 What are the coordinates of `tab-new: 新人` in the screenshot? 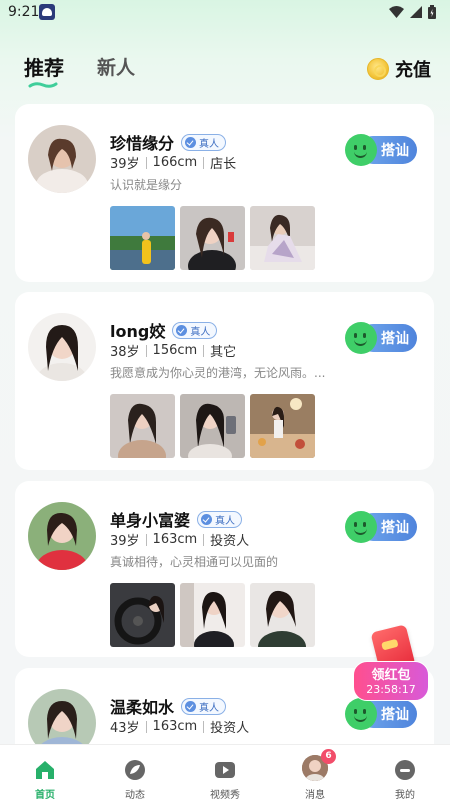 It's located at (116, 66).